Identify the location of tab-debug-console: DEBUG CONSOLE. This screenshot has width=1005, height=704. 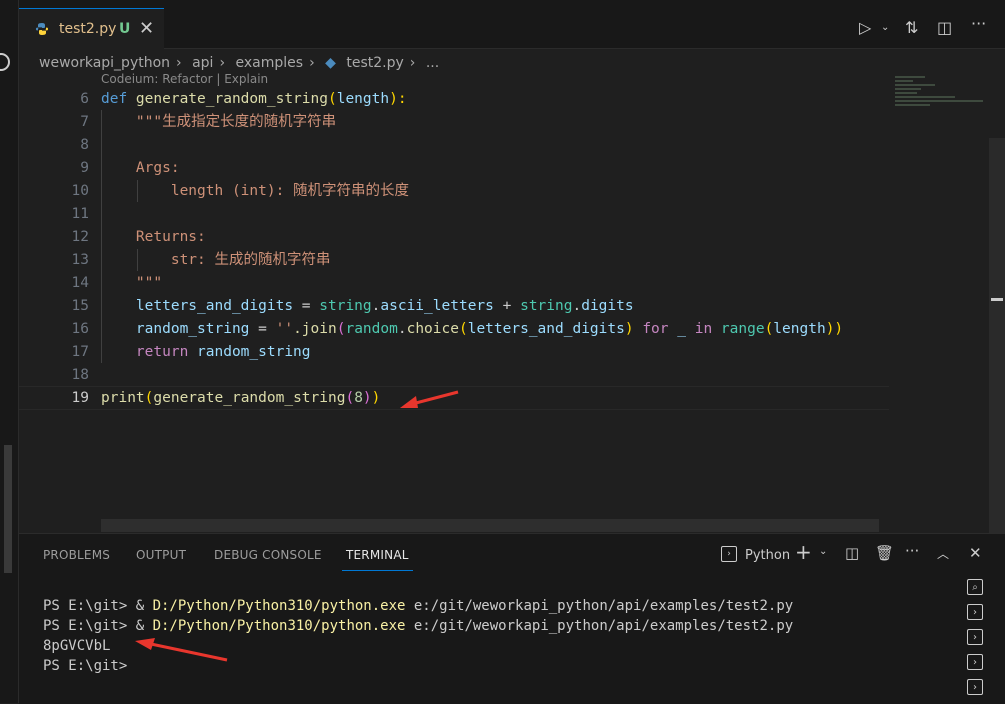
(268, 555).